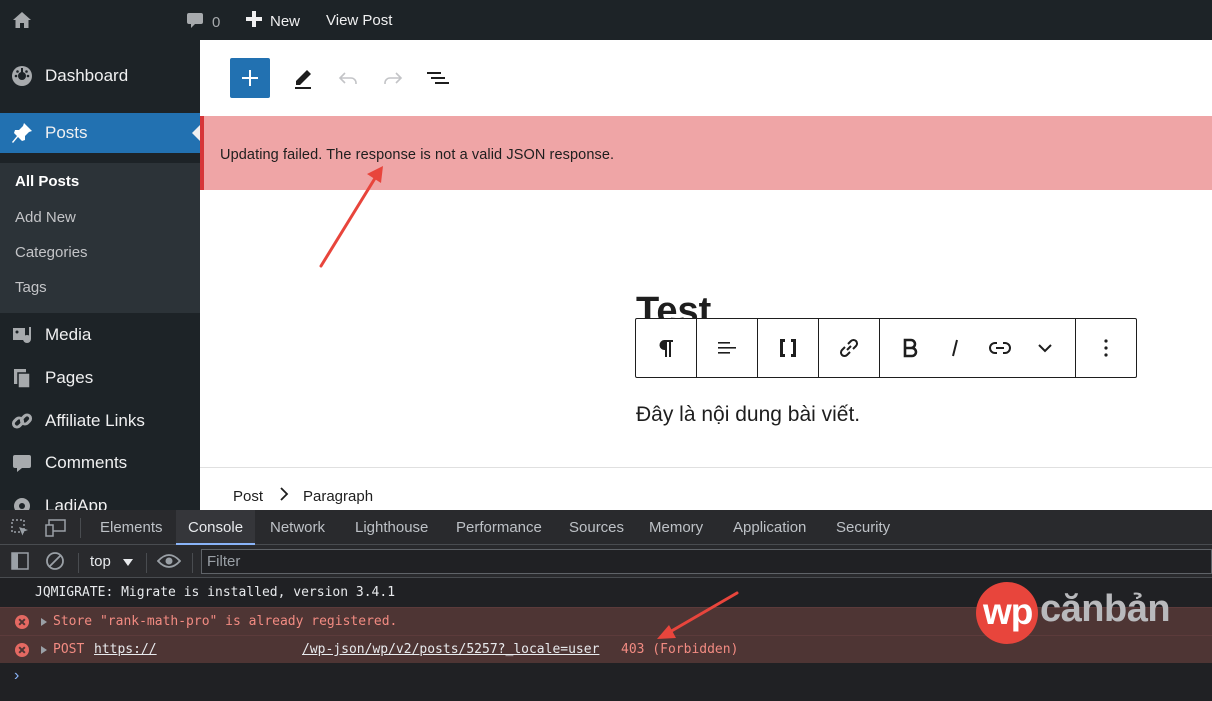 This screenshot has width=1212, height=701. I want to click on admin-bar-new: New, so click(273, 21).